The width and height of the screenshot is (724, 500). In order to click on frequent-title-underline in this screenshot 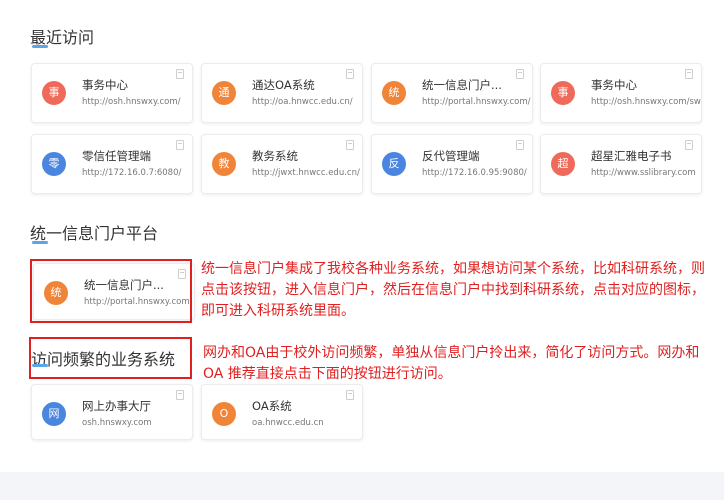, I will do `click(40, 365)`.